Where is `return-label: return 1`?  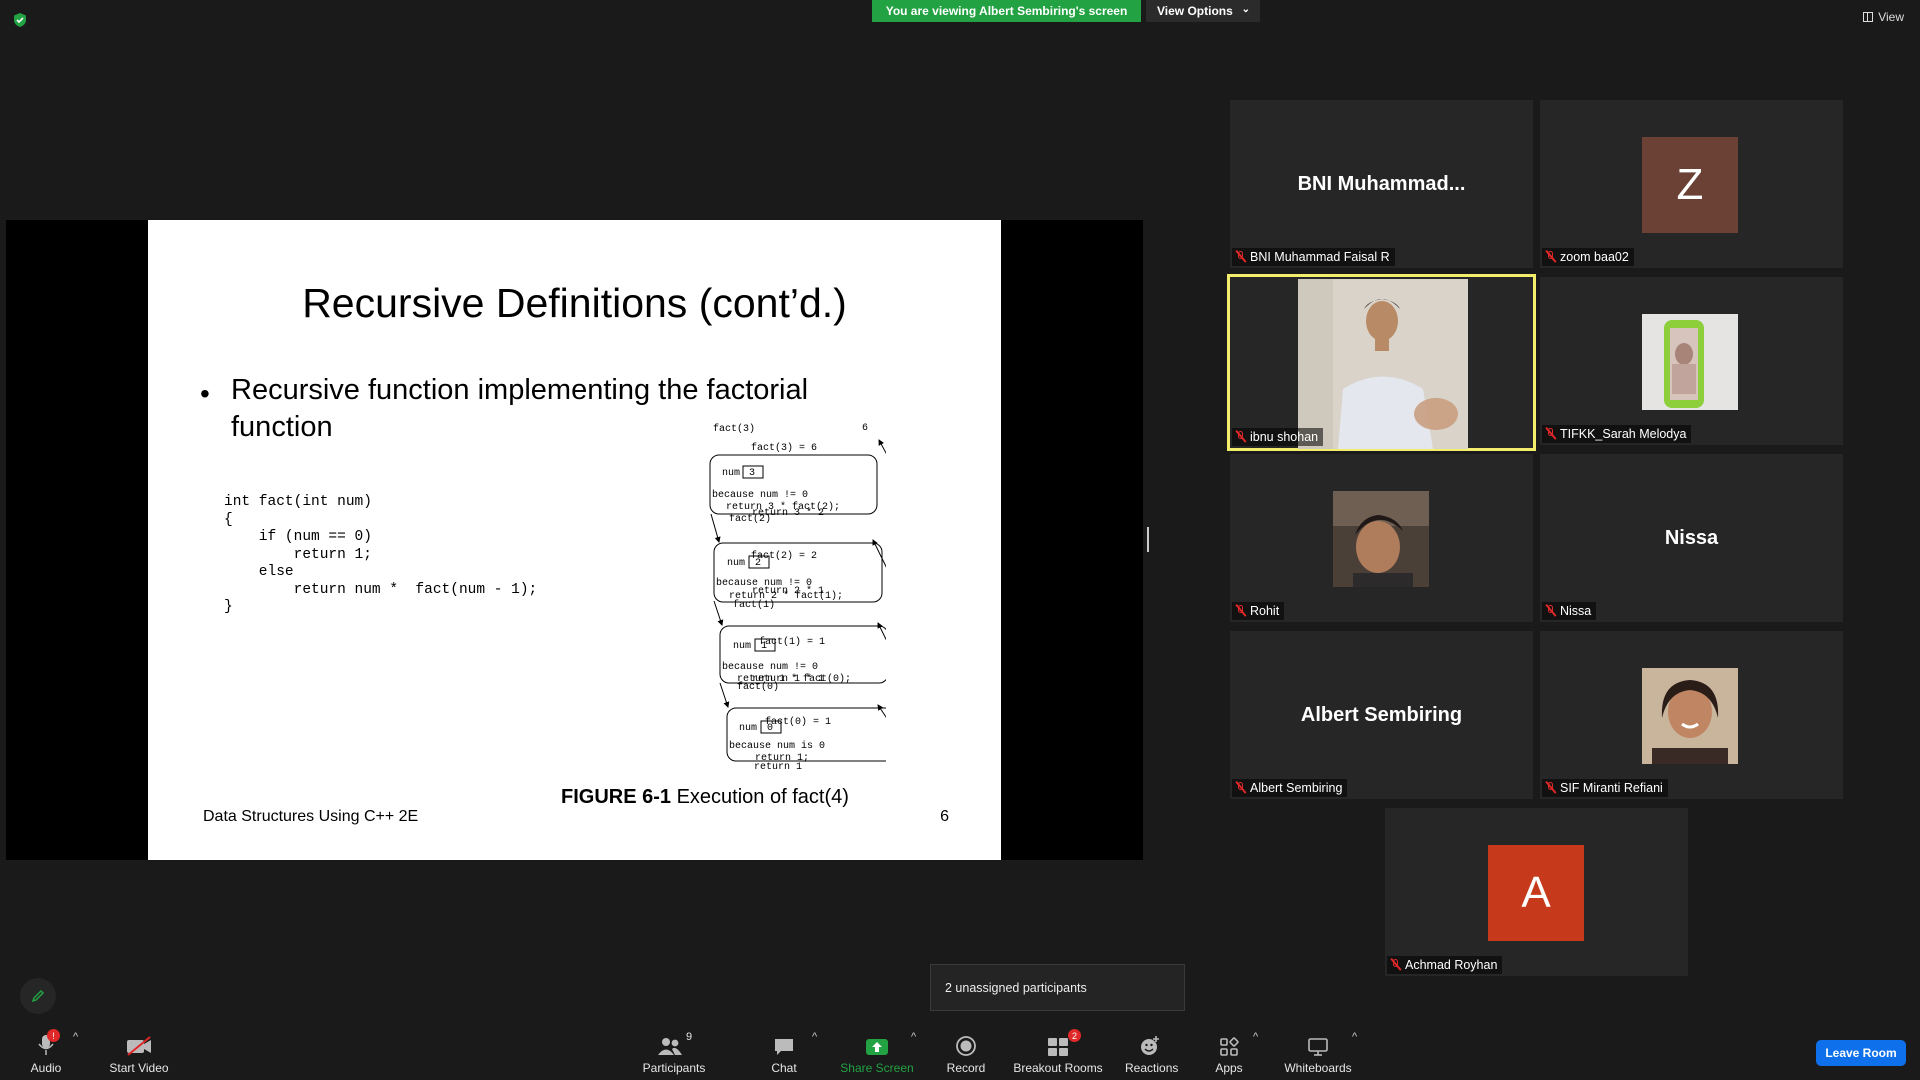 return-label: return 1 is located at coordinates (778, 767).